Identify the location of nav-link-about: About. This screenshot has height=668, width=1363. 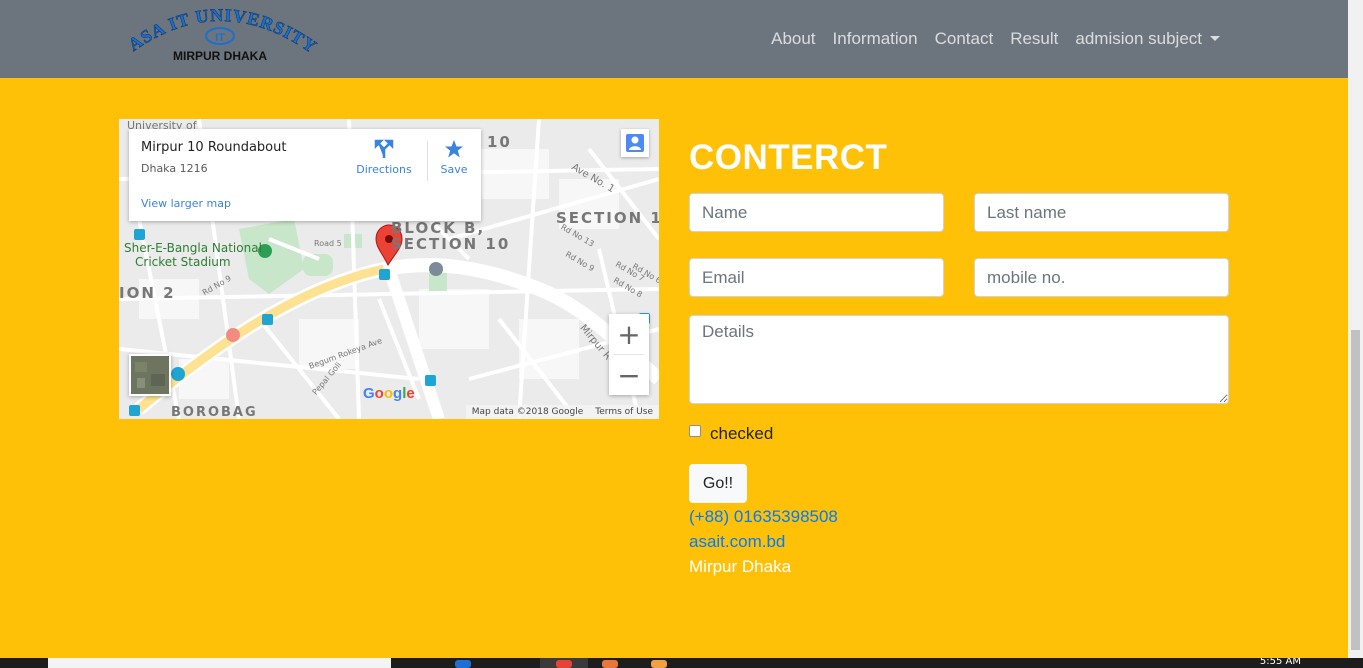
(793, 39).